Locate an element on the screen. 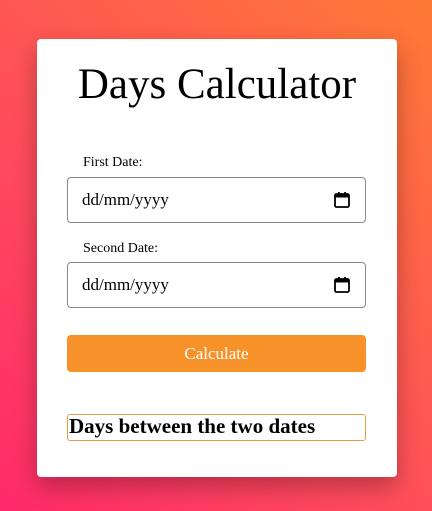  calculate-button: Calculate is located at coordinates (216, 353).